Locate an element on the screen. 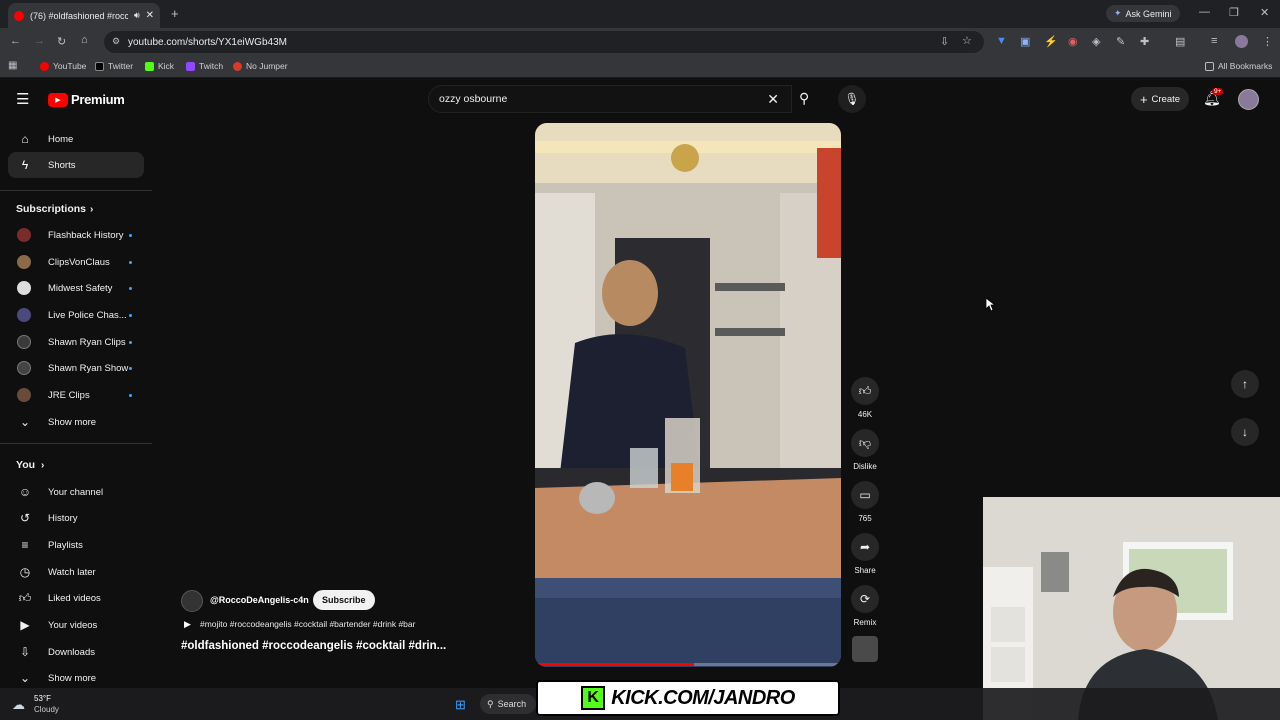  sidebar-item-home: ⌂ Home is located at coordinates (75, 139).